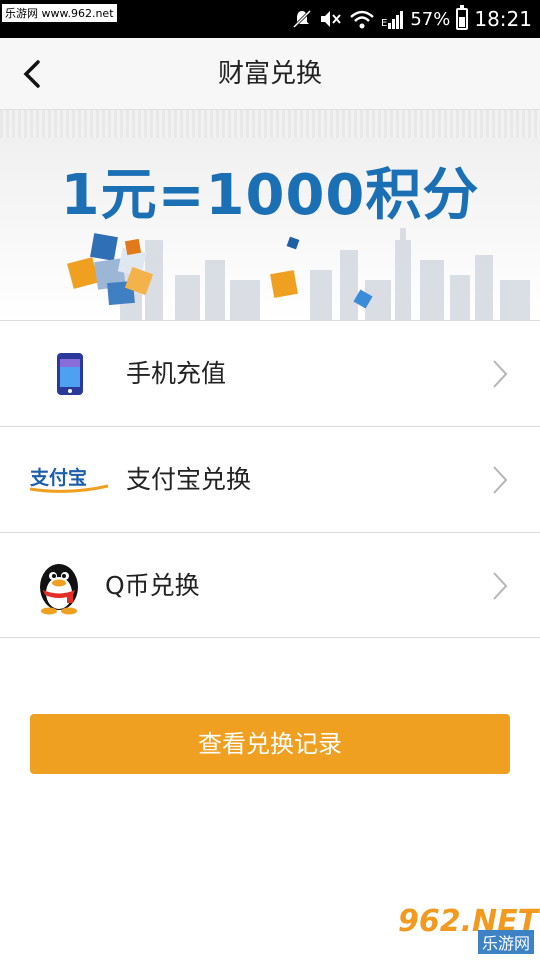 The height and width of the screenshot is (960, 540). Describe the element at coordinates (505, 942) in the screenshot. I see `watermark-site-name: 乐游网` at that location.